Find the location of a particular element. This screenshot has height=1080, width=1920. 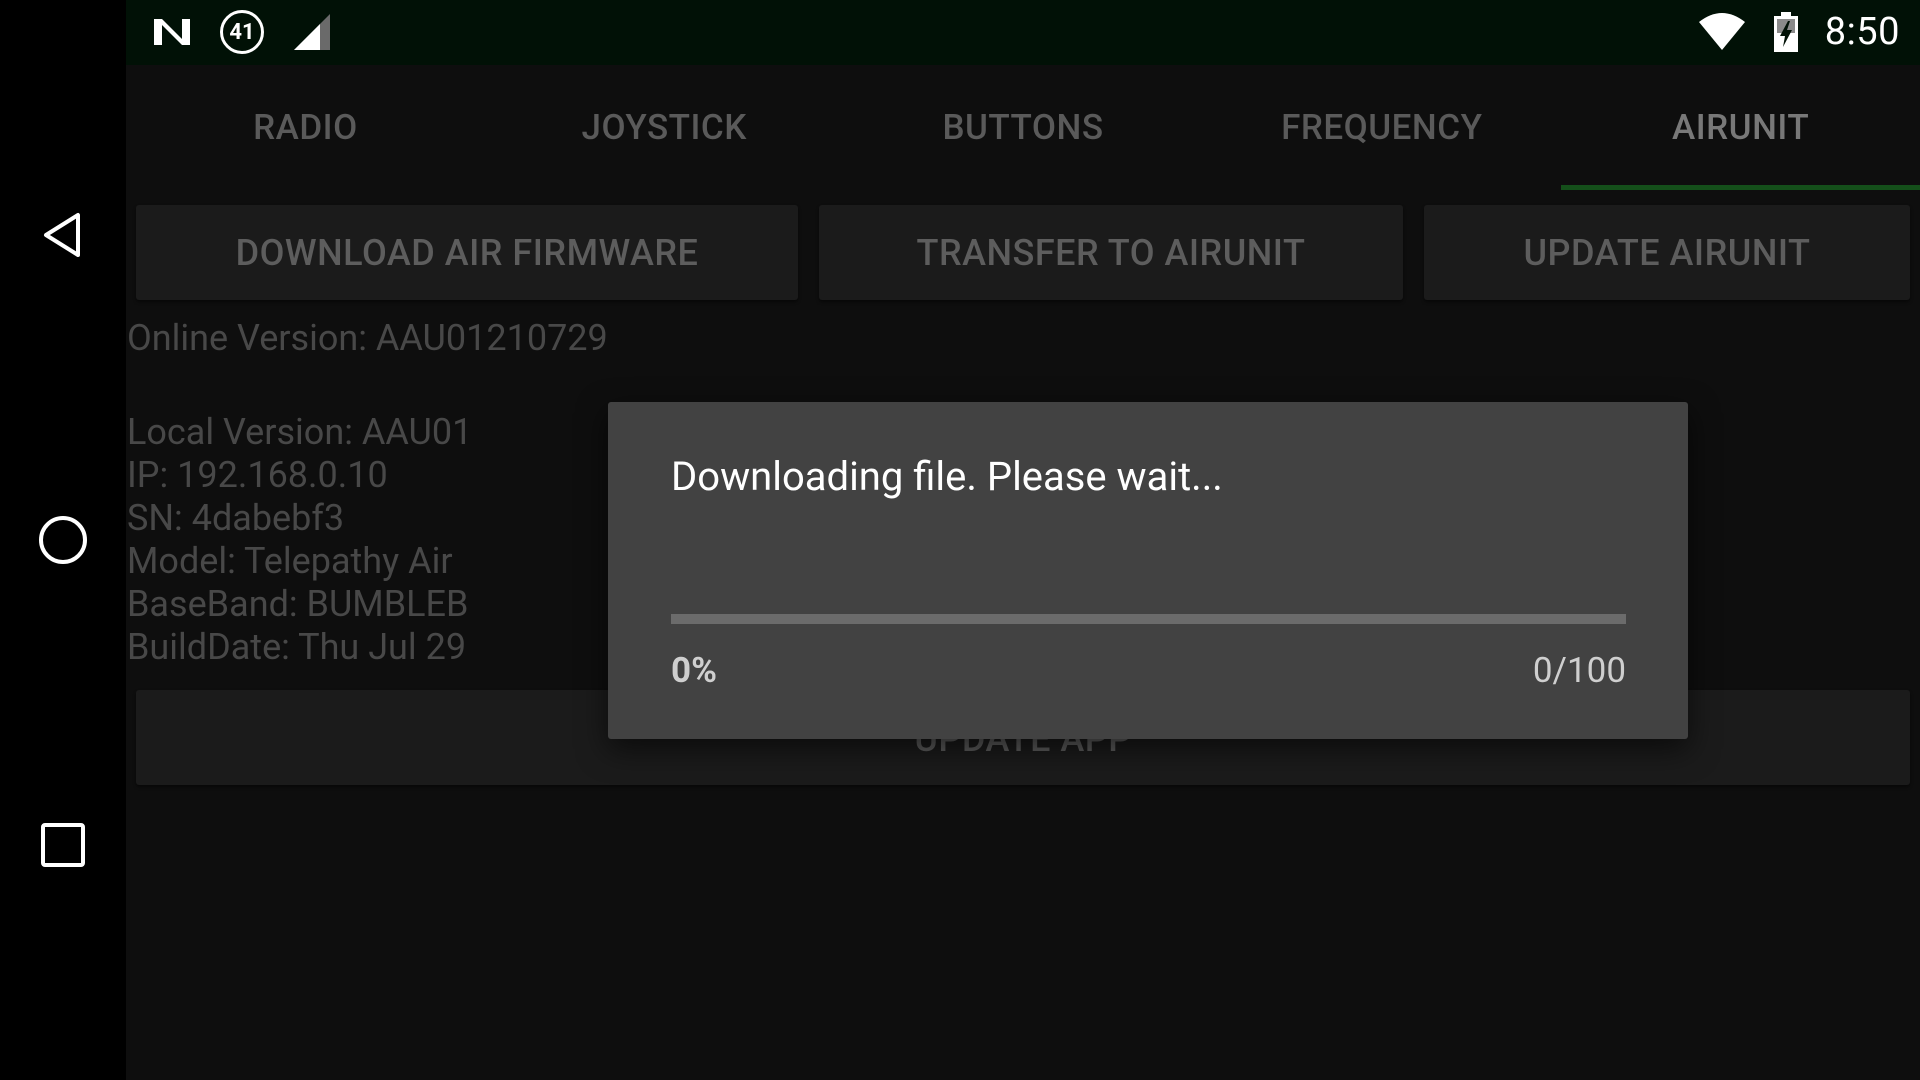

local-version-text: Local Version: AAU01 is located at coordinates (300, 432).